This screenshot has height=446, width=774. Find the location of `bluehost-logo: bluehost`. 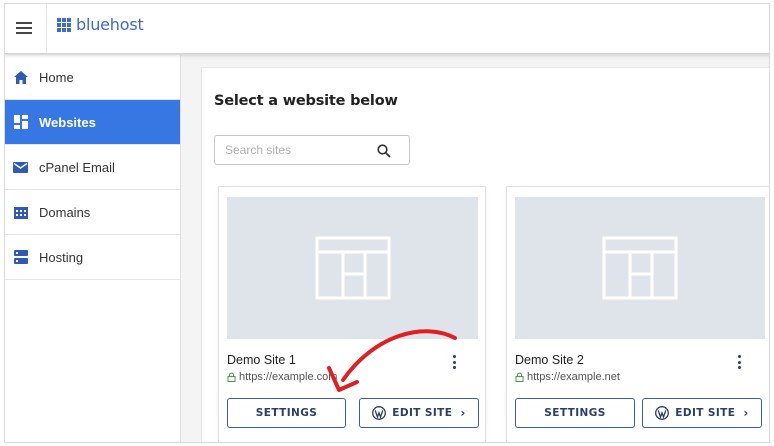

bluehost-logo: bluehost is located at coordinates (100, 24).